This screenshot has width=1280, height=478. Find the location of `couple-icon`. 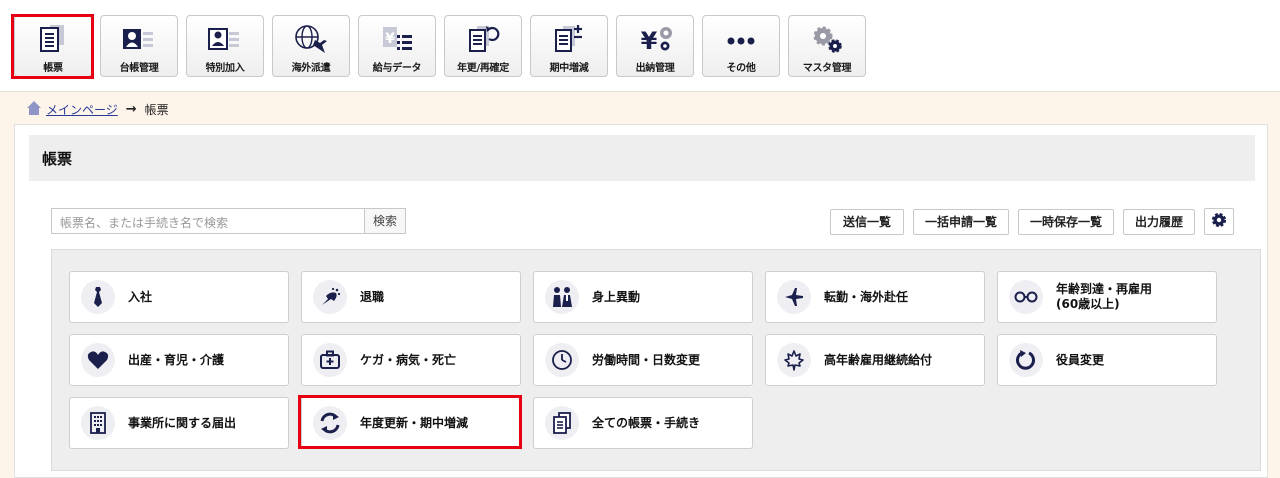

couple-icon is located at coordinates (562, 297).